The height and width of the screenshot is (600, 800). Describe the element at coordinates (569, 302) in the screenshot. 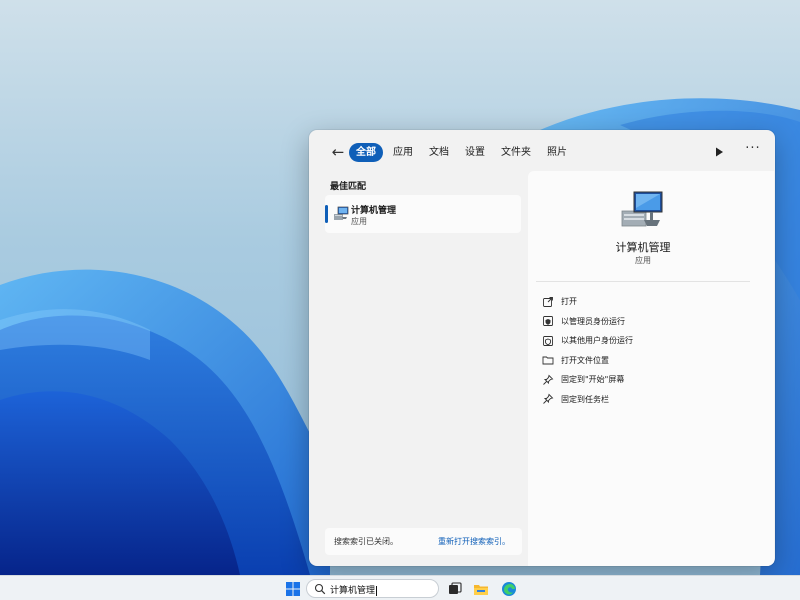

I see `action-open-label: 打开` at that location.